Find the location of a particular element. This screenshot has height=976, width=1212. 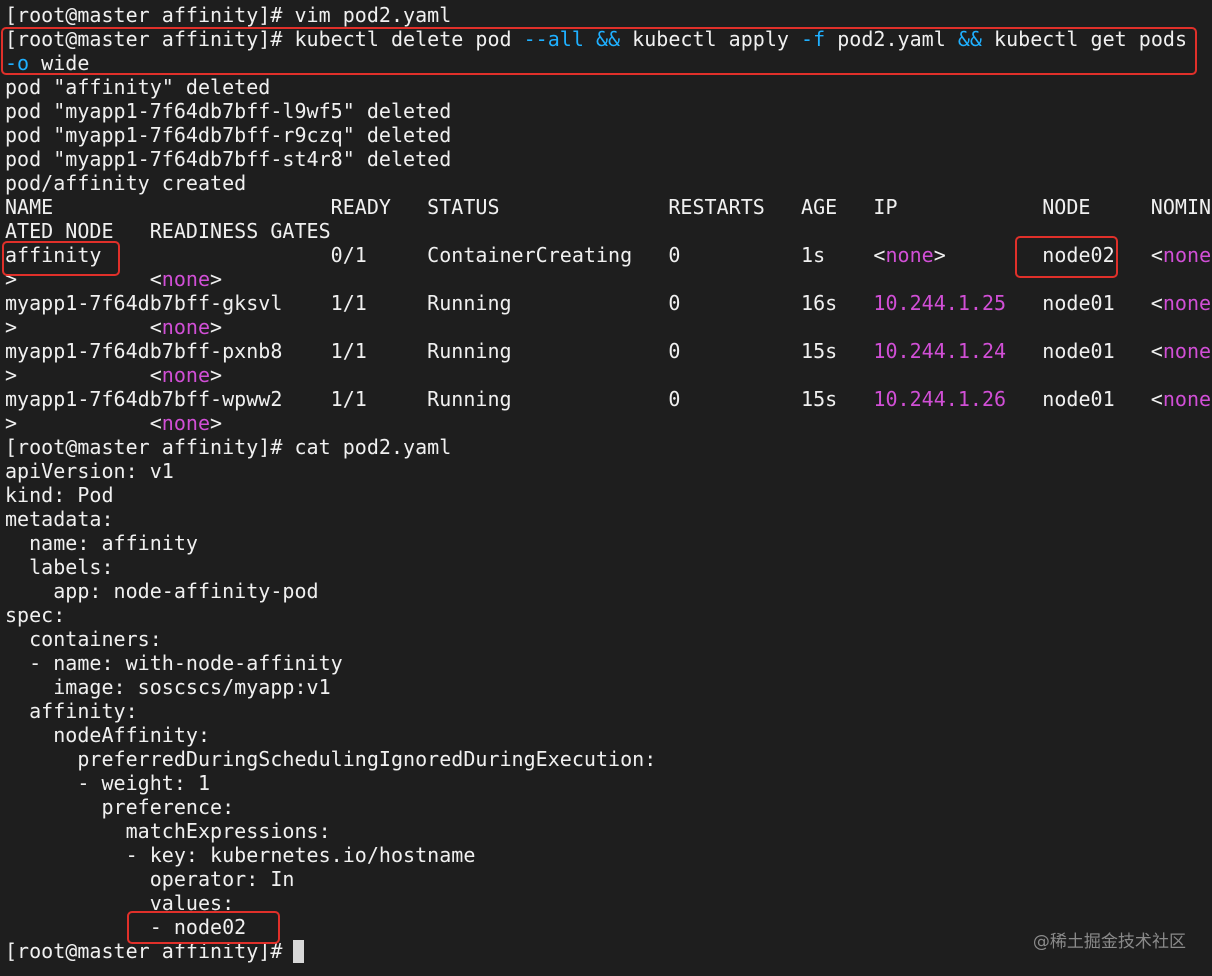

terminal-token: apiVersion: v1 is located at coordinates (89, 471).